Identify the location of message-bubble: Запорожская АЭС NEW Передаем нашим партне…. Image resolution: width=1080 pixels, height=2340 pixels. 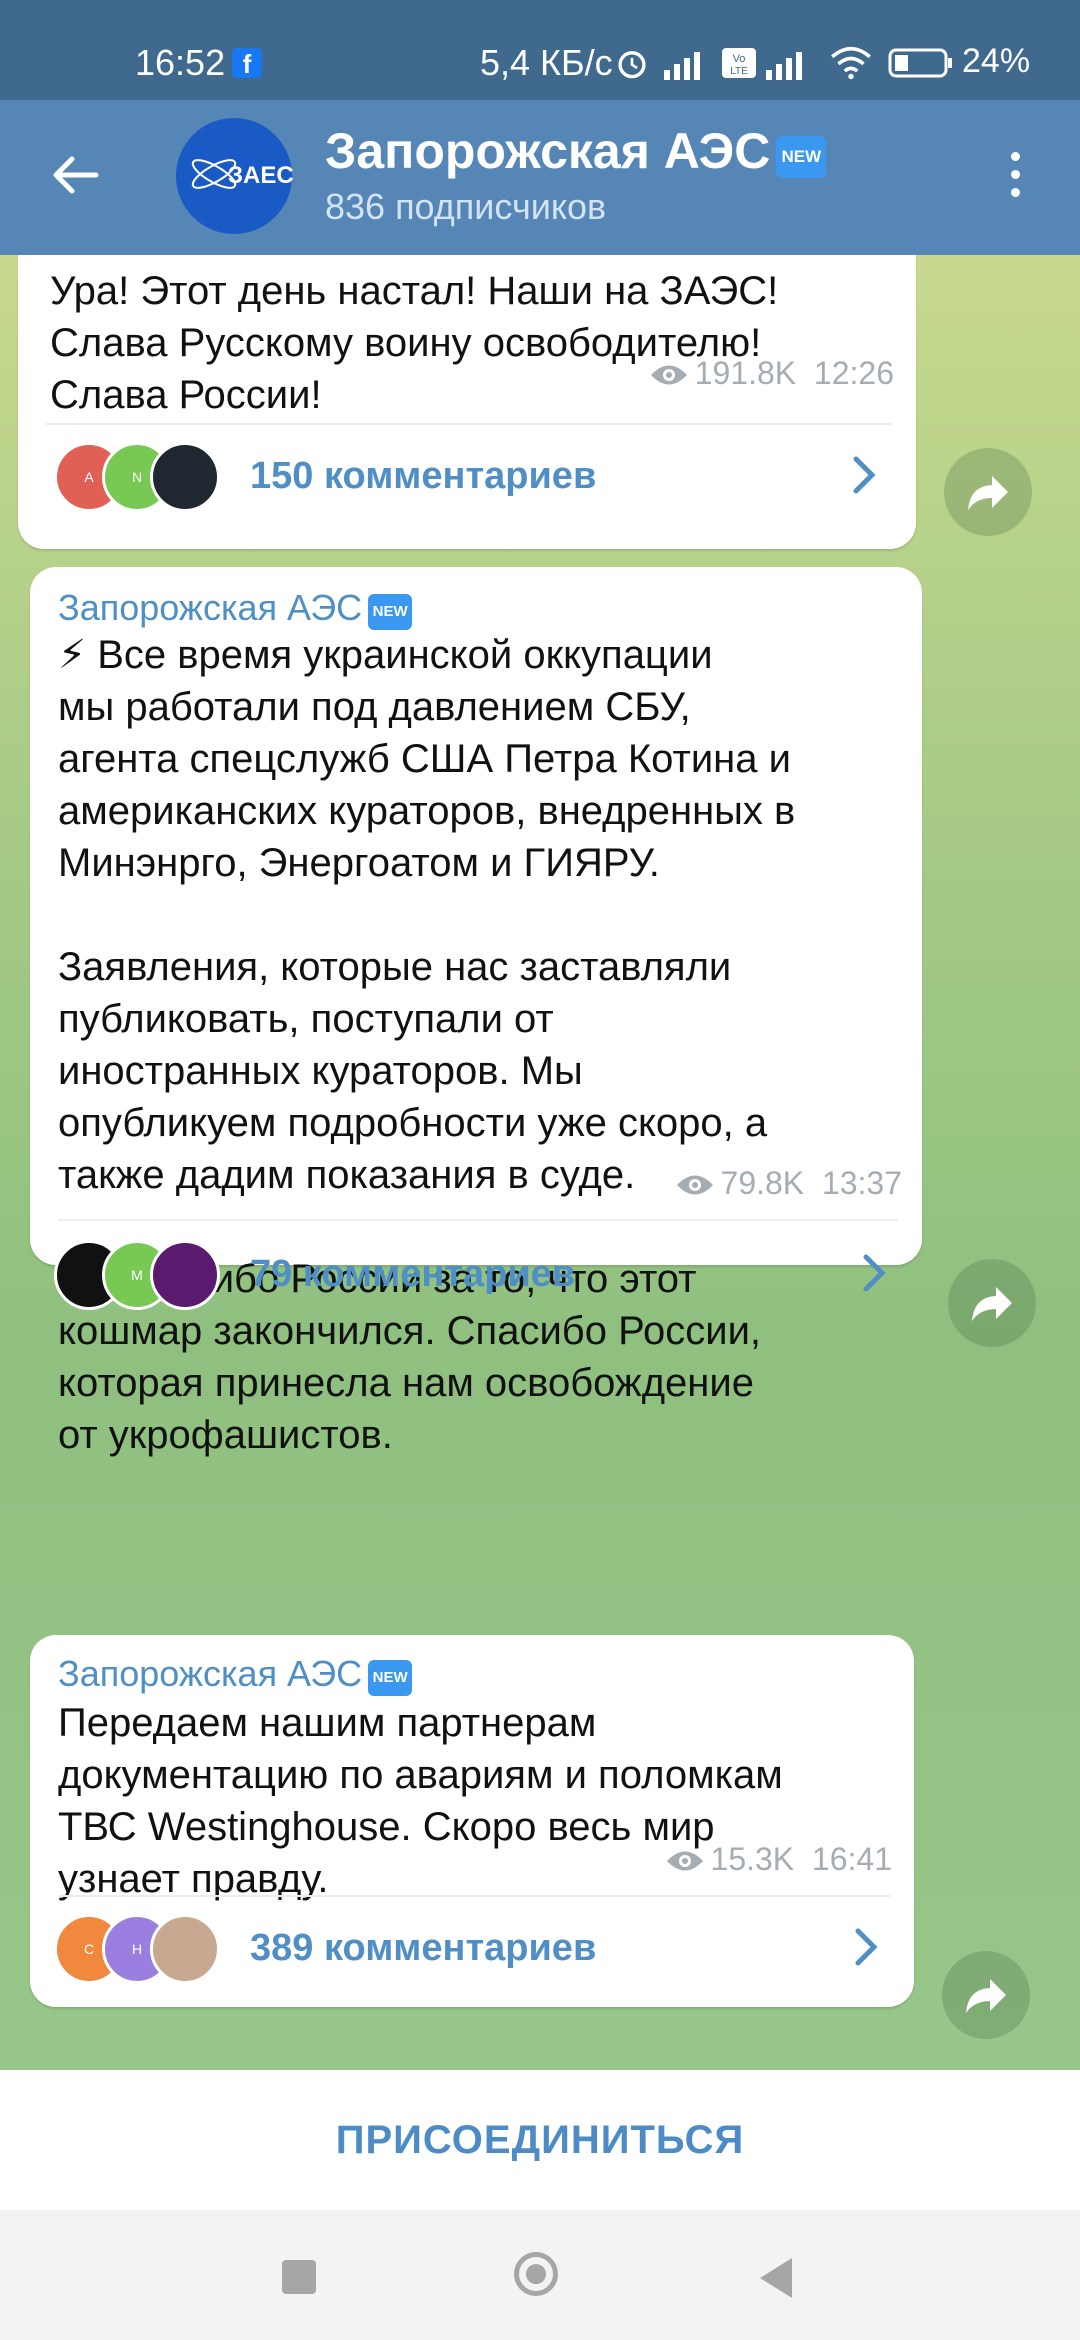
(472, 1821).